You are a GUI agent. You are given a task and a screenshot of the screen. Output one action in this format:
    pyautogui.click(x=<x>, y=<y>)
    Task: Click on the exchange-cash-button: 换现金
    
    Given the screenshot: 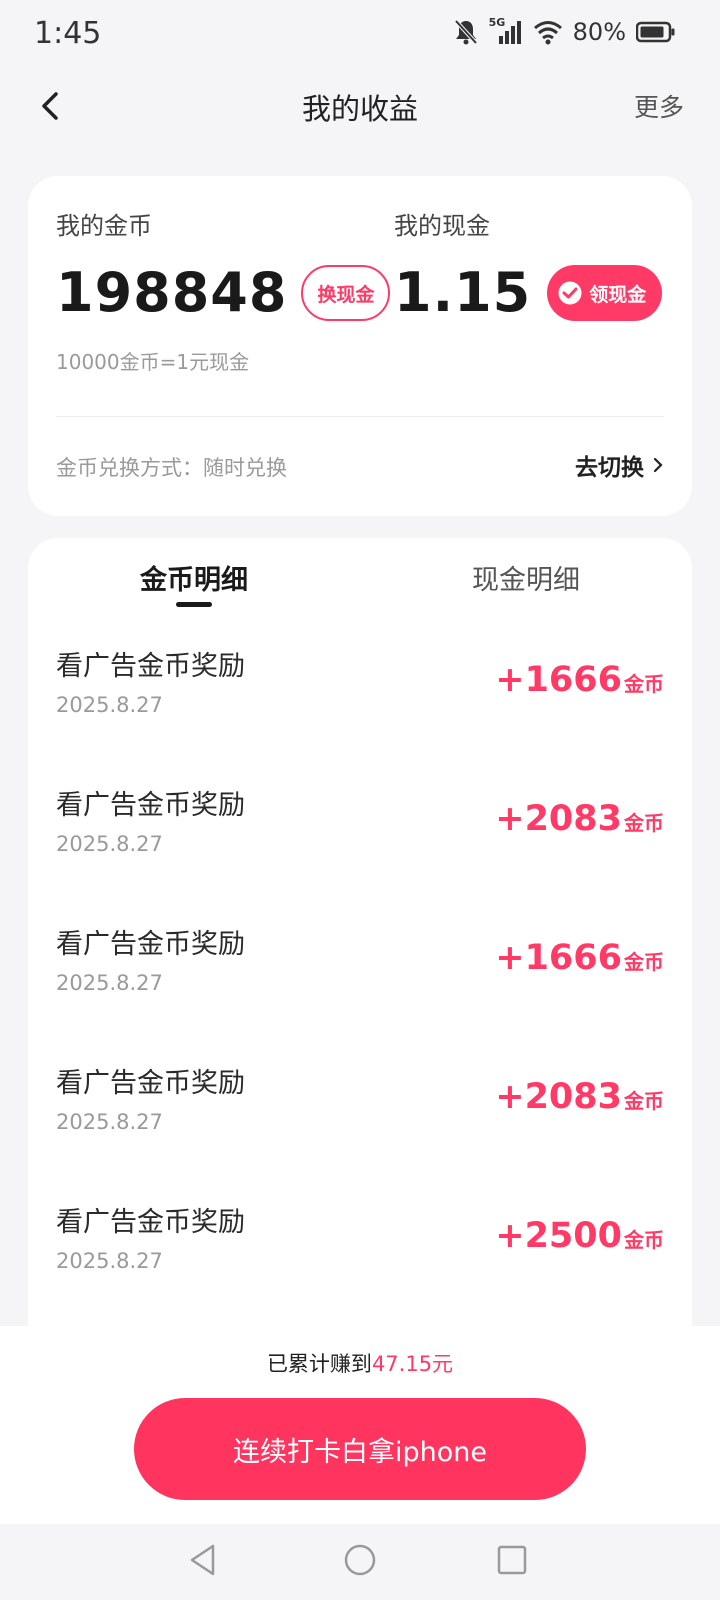 What is the action you would take?
    pyautogui.click(x=346, y=293)
    